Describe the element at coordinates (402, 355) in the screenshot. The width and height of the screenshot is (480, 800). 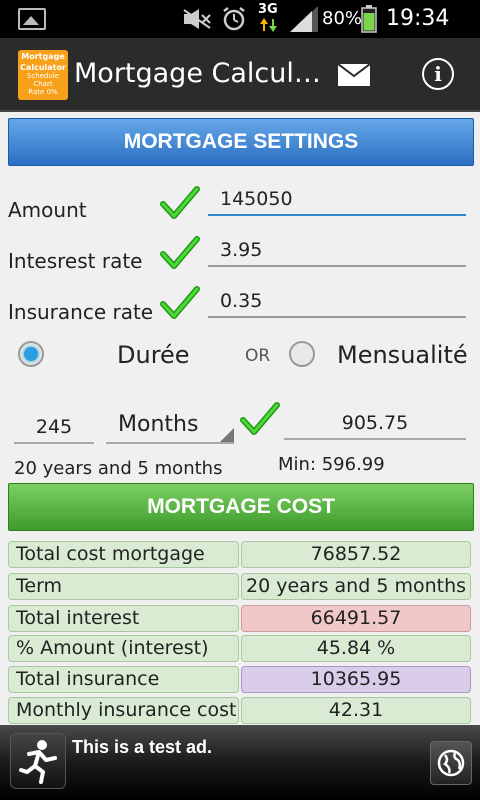
I see `mensualite-radio-label: Mensualité` at that location.